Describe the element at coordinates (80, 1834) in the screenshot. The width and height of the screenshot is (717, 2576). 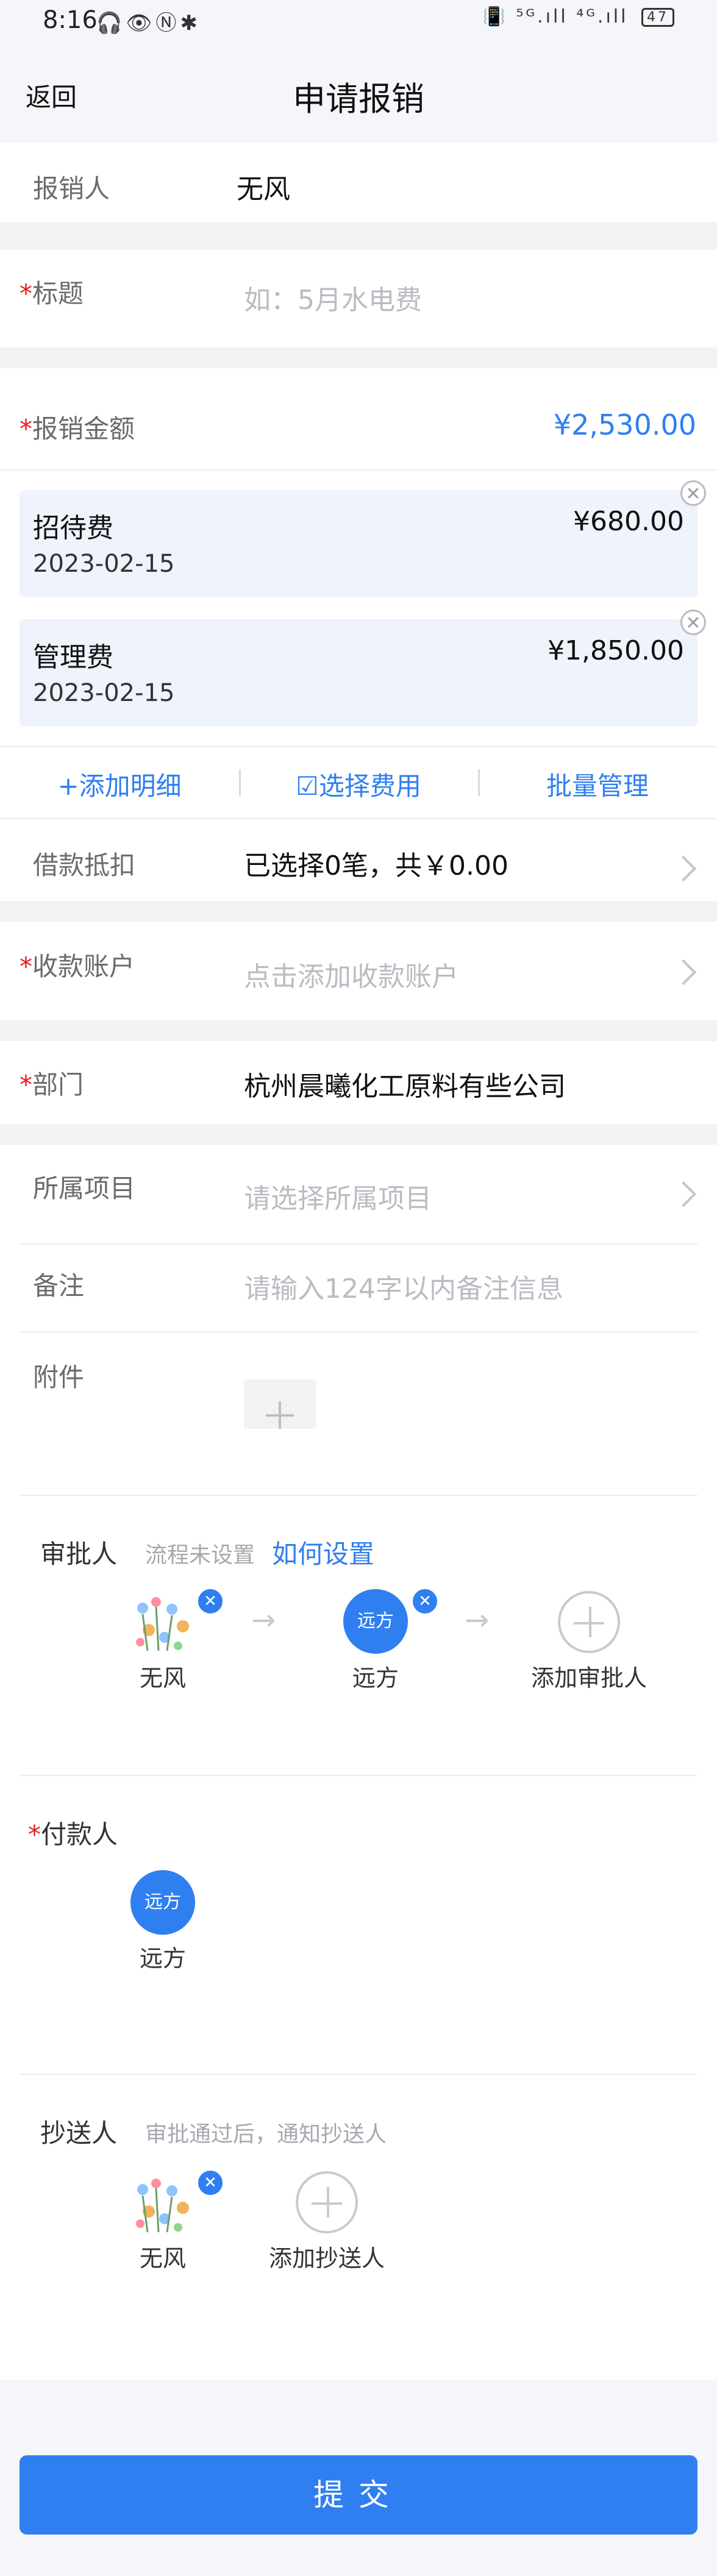
I see `payer-label-text: 付款人` at that location.